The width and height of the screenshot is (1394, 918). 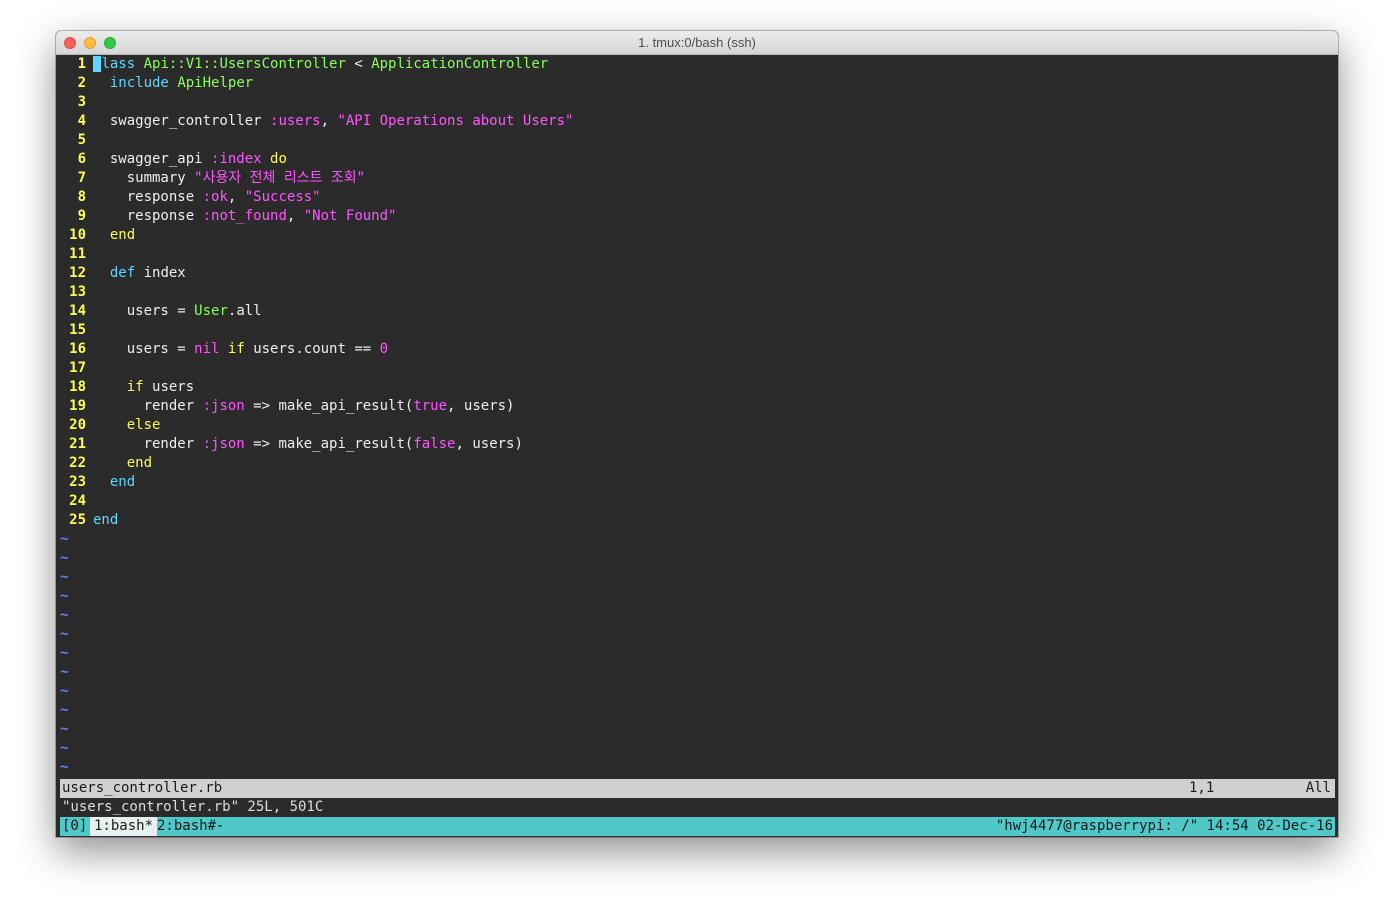 What do you see at coordinates (77, 368) in the screenshot?
I see `line-number: 17` at bounding box center [77, 368].